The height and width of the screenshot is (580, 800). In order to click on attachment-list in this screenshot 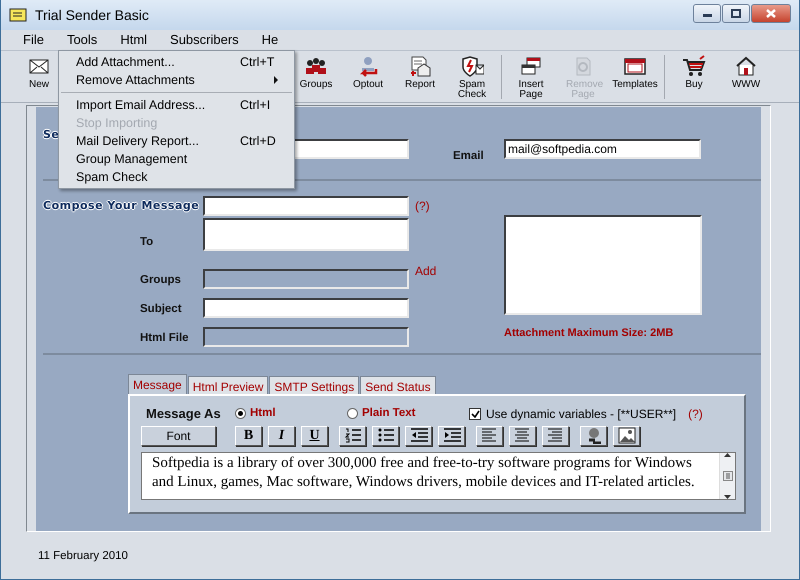, I will do `click(603, 265)`.